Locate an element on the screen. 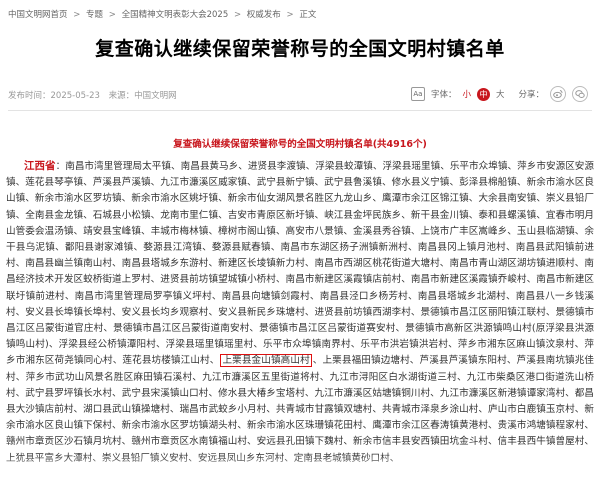 Image resolution: width=600 pixels, height=477 pixels. list-heading: 复查确认继续保留荣誉称号的全国文明村镇名单(共4916个) is located at coordinates (300, 144).